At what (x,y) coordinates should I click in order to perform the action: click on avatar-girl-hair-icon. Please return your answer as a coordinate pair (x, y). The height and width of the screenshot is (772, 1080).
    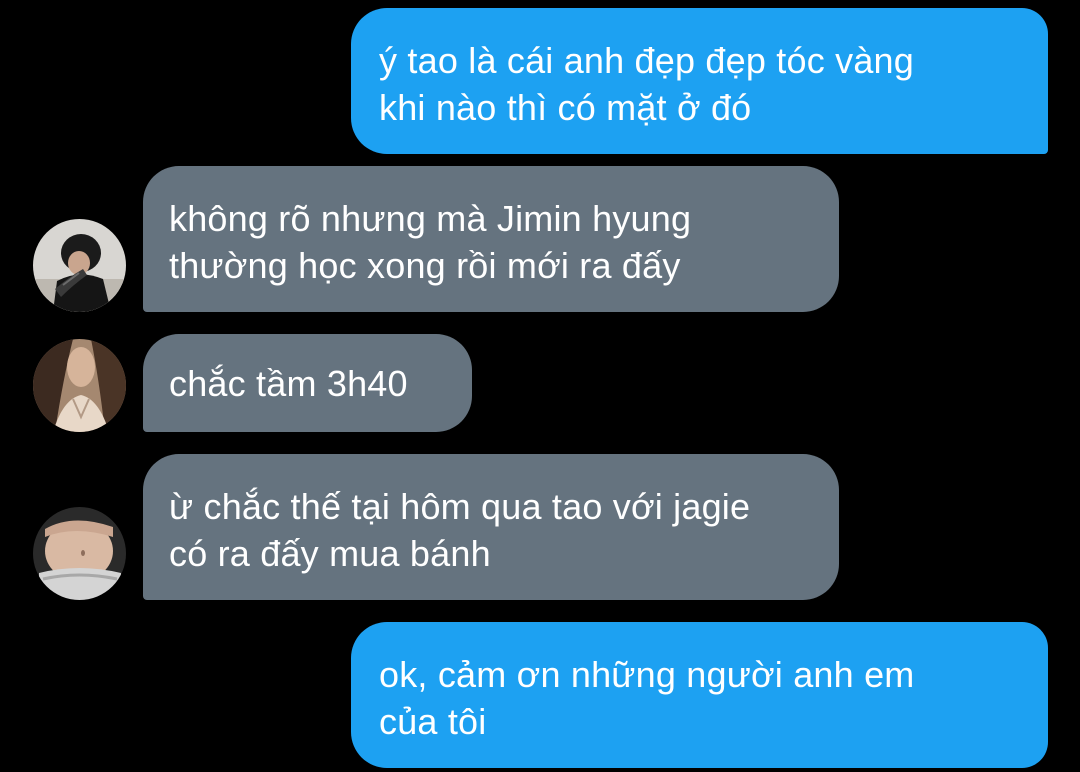
    Looking at the image, I should click on (79, 385).